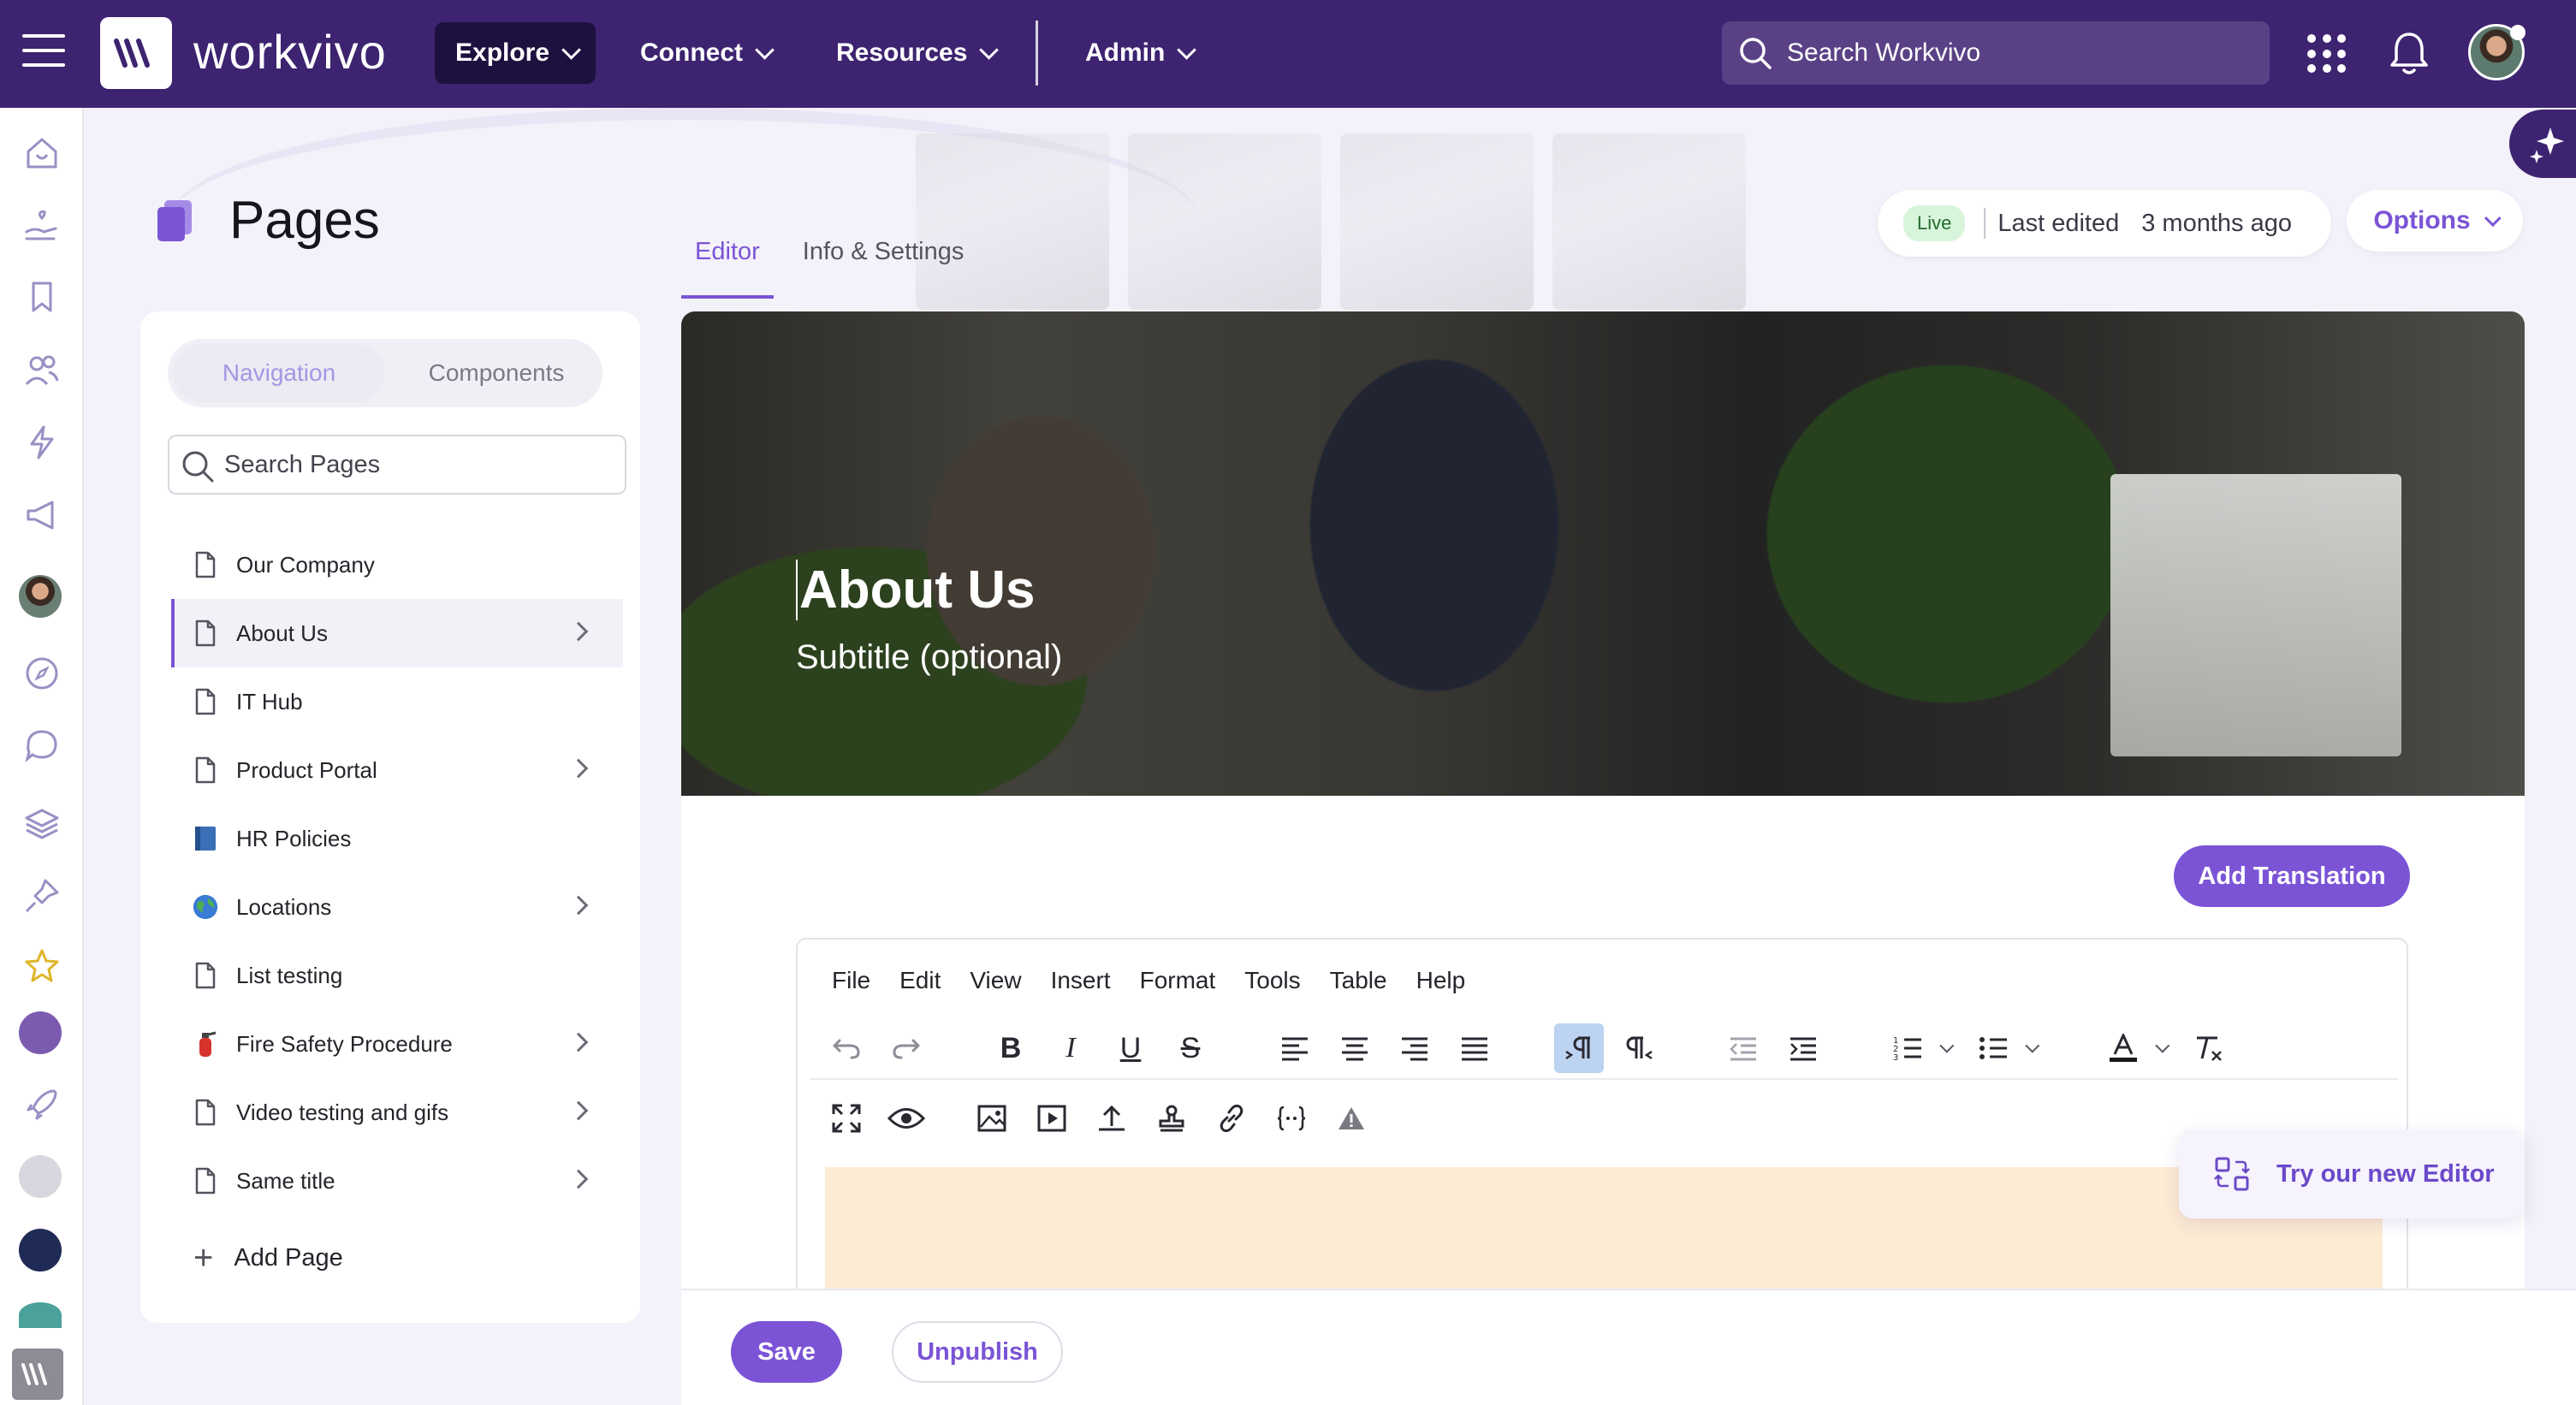  I want to click on menu-insert: Insert, so click(1081, 980).